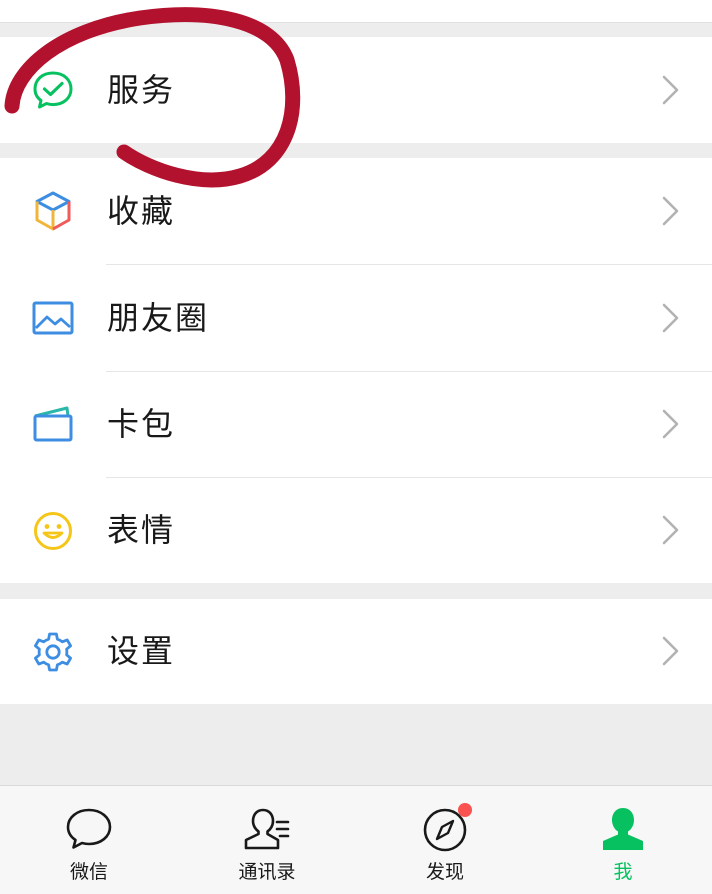 This screenshot has width=712, height=894. What do you see at coordinates (89, 829) in the screenshot?
I see `chat-bubble-icon` at bounding box center [89, 829].